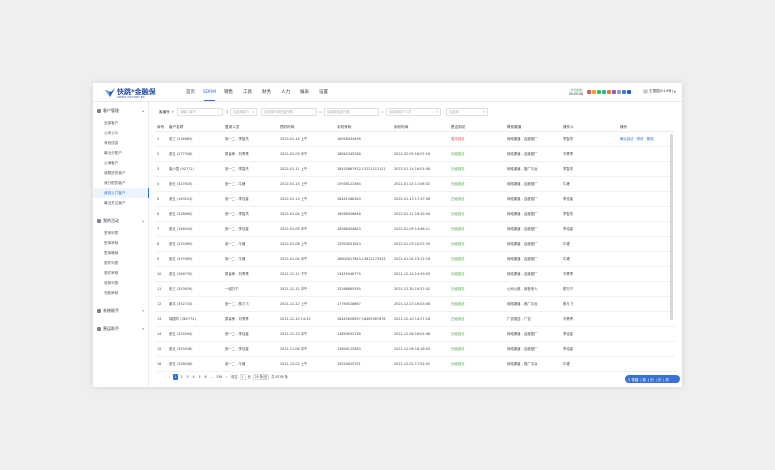 The width and height of the screenshot is (775, 470). Describe the element at coordinates (619, 92) in the screenshot. I see `grey-square-icon` at that location.